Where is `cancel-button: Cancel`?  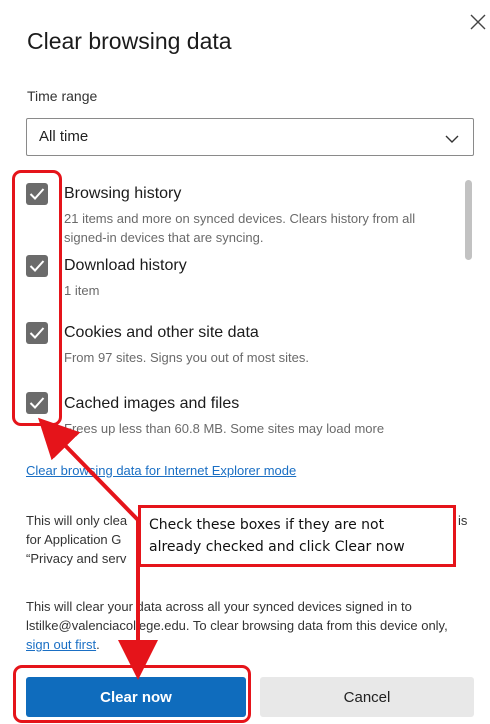
cancel-button: Cancel is located at coordinates (367, 697).